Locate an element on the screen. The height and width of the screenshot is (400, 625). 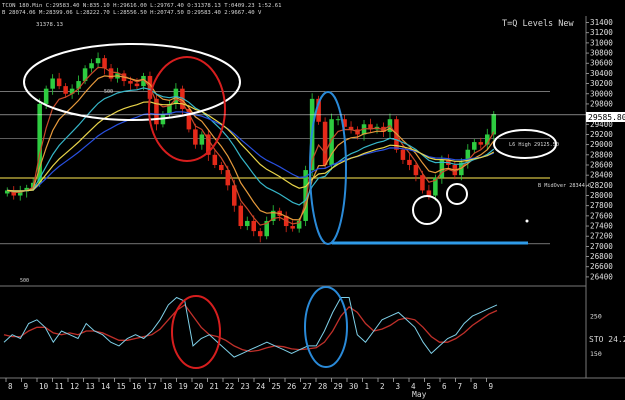
time-tick-label: 18 is located at coordinates (168, 386).